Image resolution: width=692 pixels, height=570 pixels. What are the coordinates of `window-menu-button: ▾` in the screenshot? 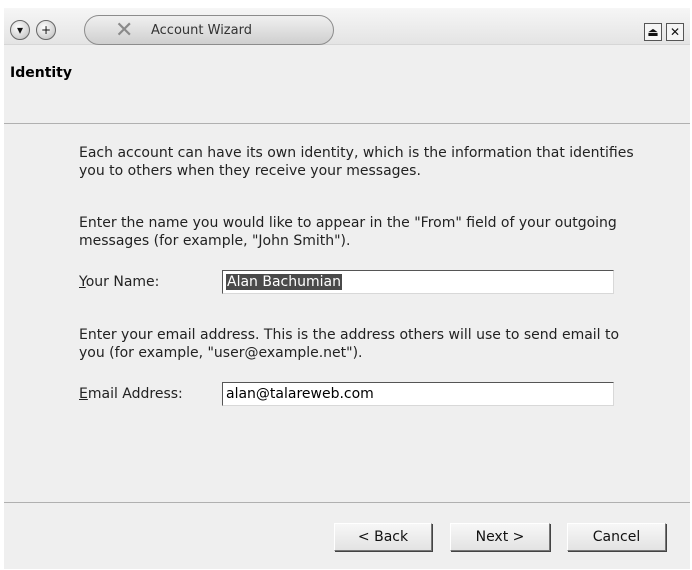 It's located at (20, 30).